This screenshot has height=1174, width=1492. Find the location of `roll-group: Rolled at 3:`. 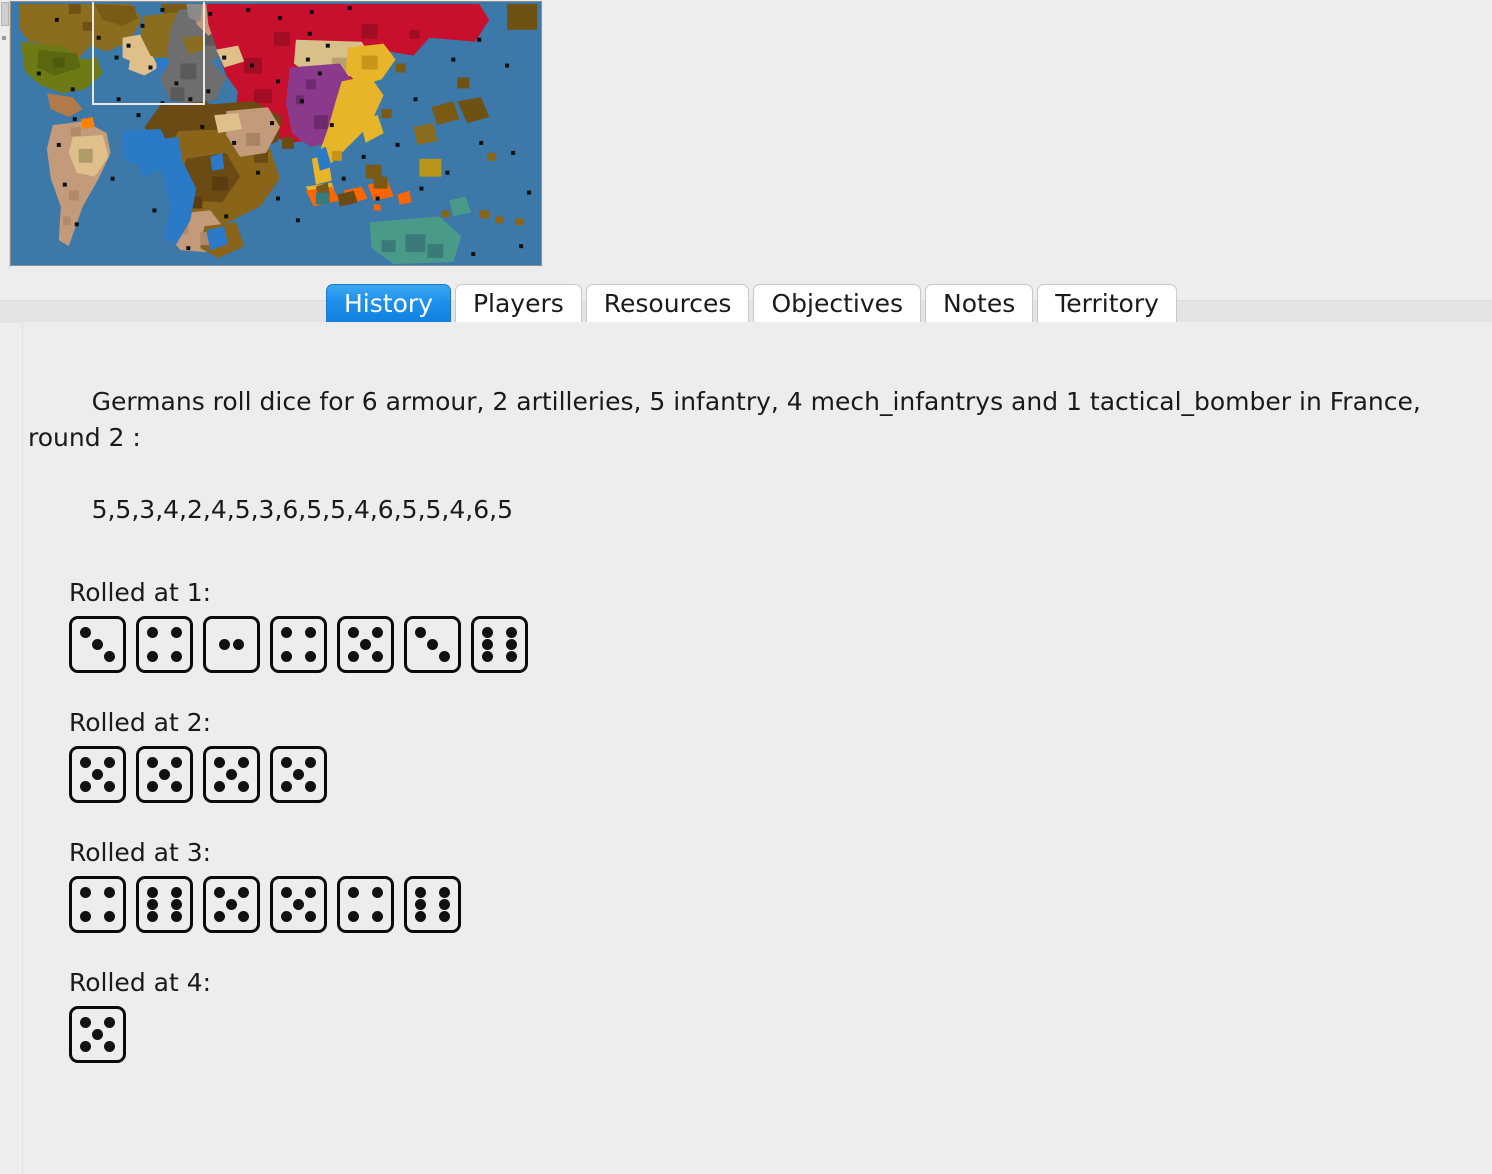

roll-group: Rolled at 3: is located at coordinates (759, 897).